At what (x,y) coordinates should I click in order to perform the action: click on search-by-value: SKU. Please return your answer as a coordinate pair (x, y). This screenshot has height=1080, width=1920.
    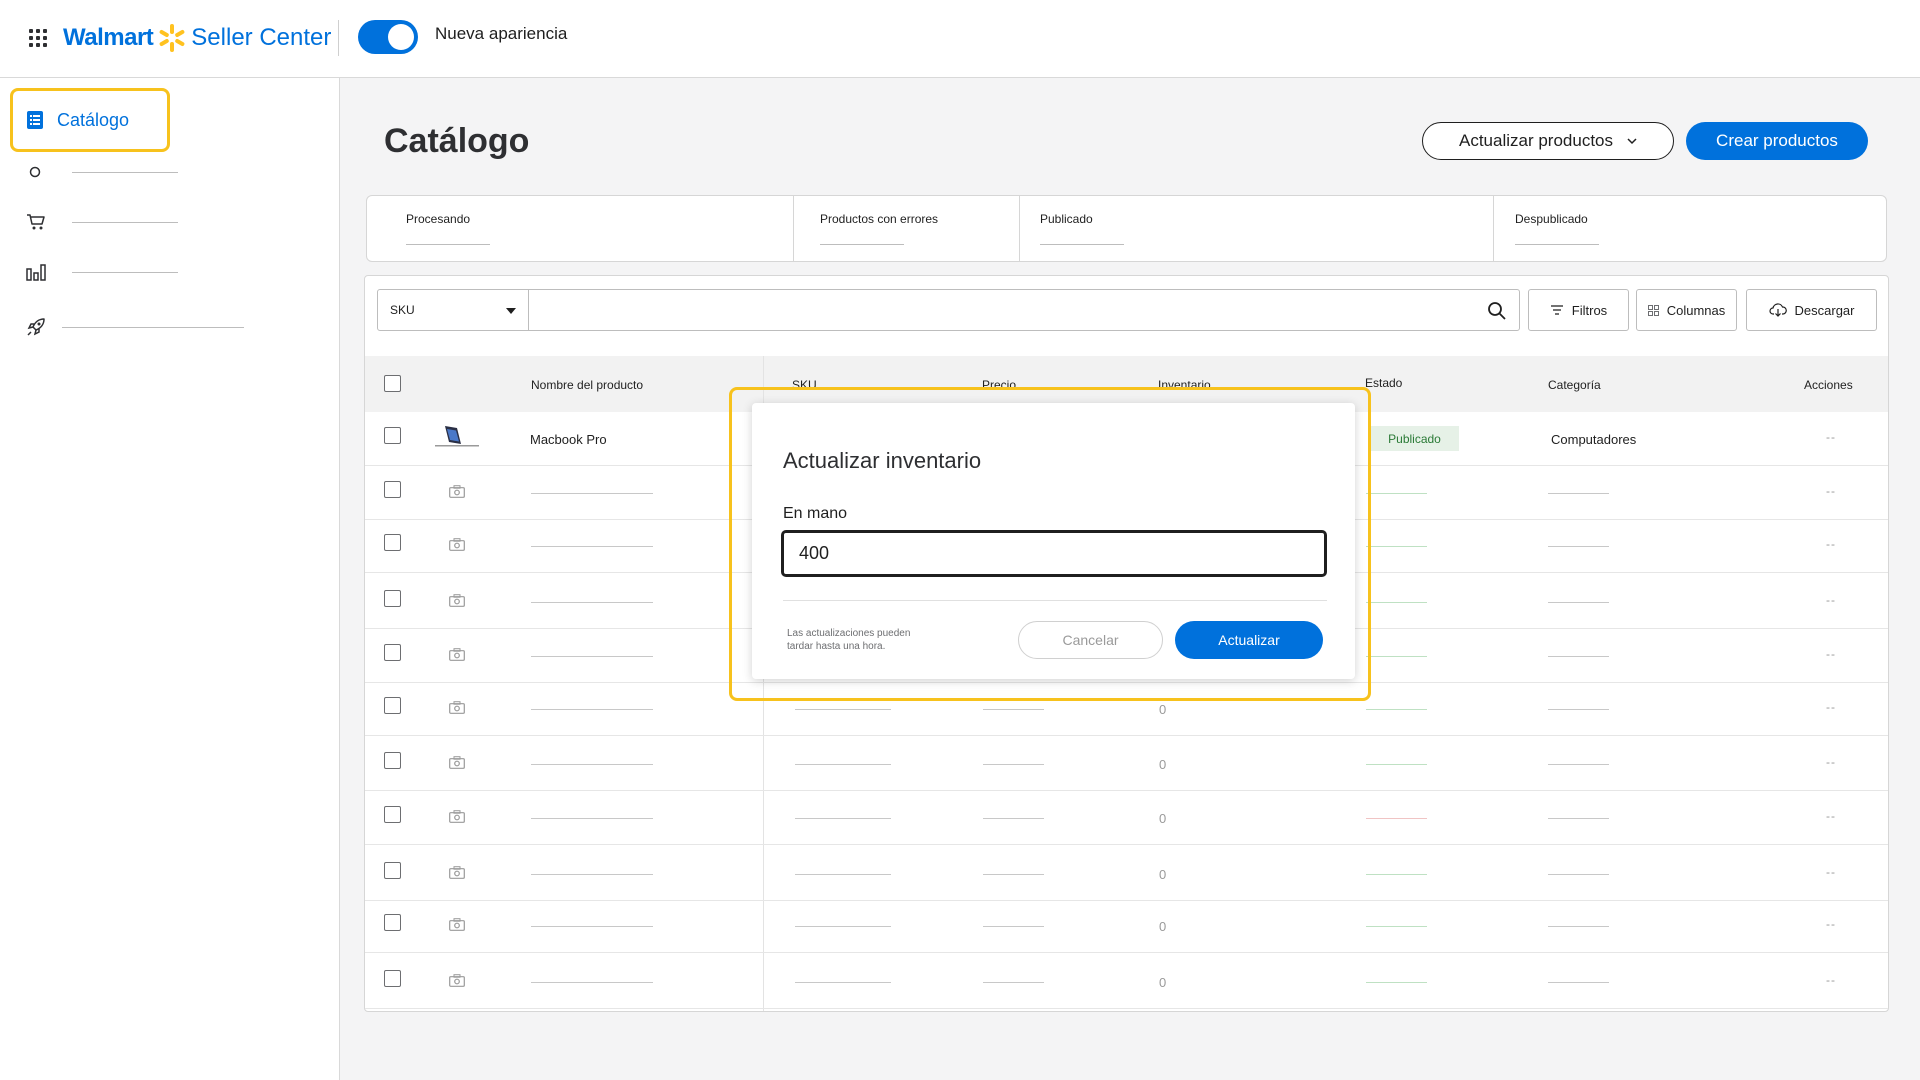
    Looking at the image, I should click on (402, 310).